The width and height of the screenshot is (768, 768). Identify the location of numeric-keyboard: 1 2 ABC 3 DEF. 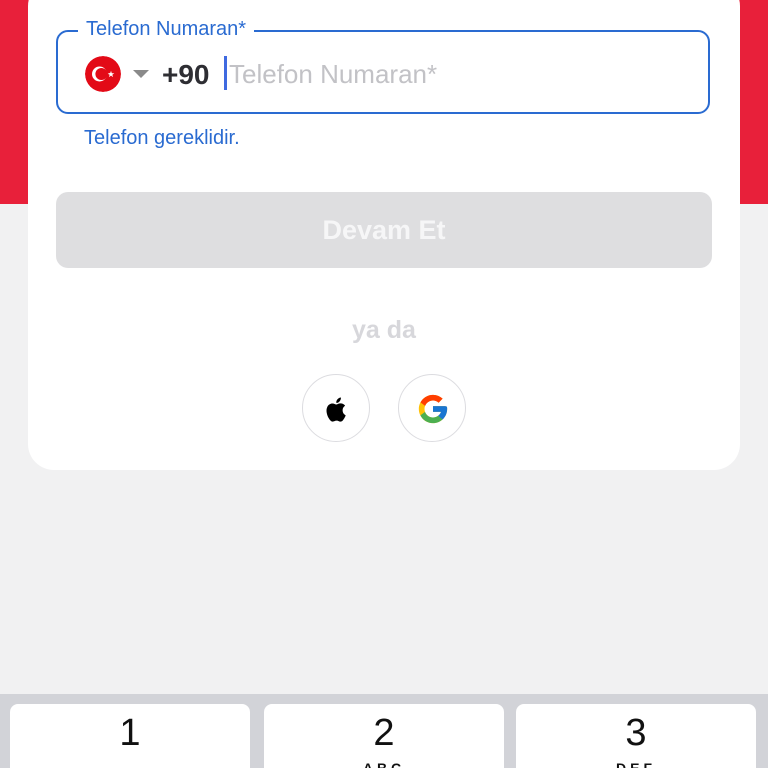
(384, 731).